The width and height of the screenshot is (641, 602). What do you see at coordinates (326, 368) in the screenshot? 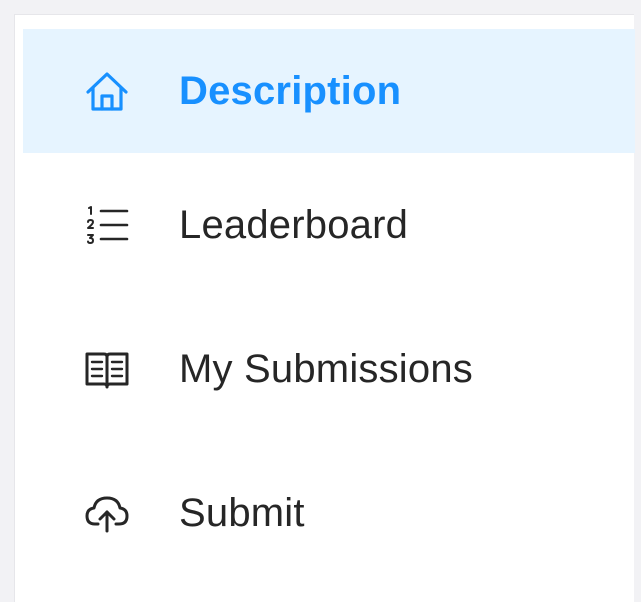
I see `menu-item-label: My Submissions` at bounding box center [326, 368].